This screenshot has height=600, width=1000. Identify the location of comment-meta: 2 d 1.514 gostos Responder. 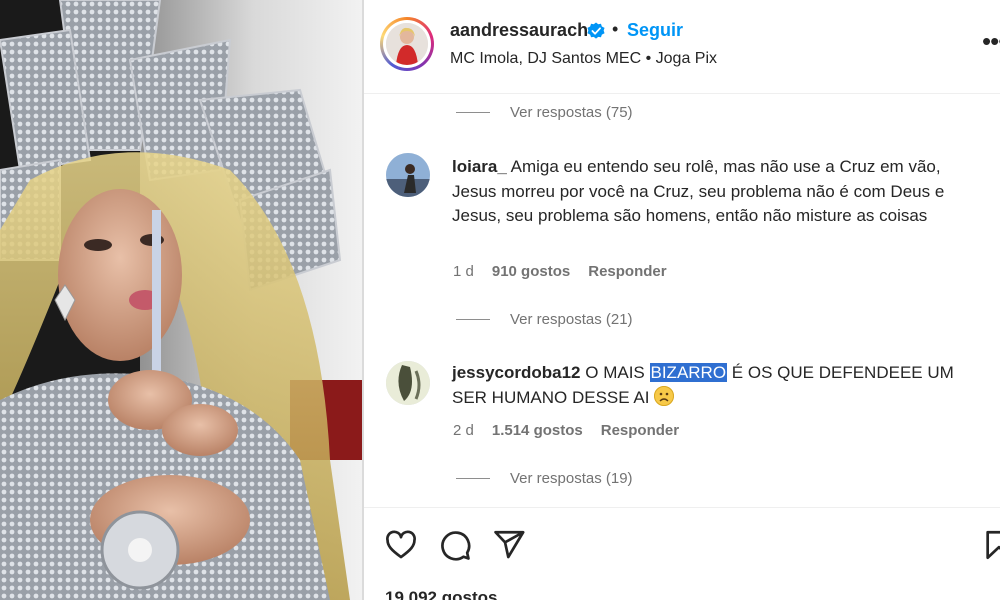
(566, 430).